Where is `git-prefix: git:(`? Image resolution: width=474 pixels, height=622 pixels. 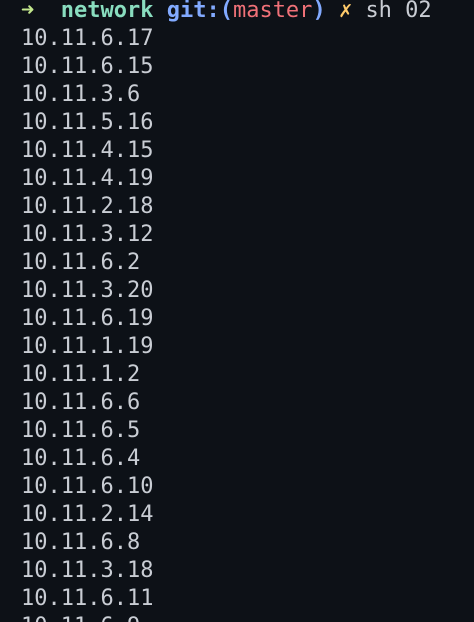
git-prefix: git:( is located at coordinates (199, 11).